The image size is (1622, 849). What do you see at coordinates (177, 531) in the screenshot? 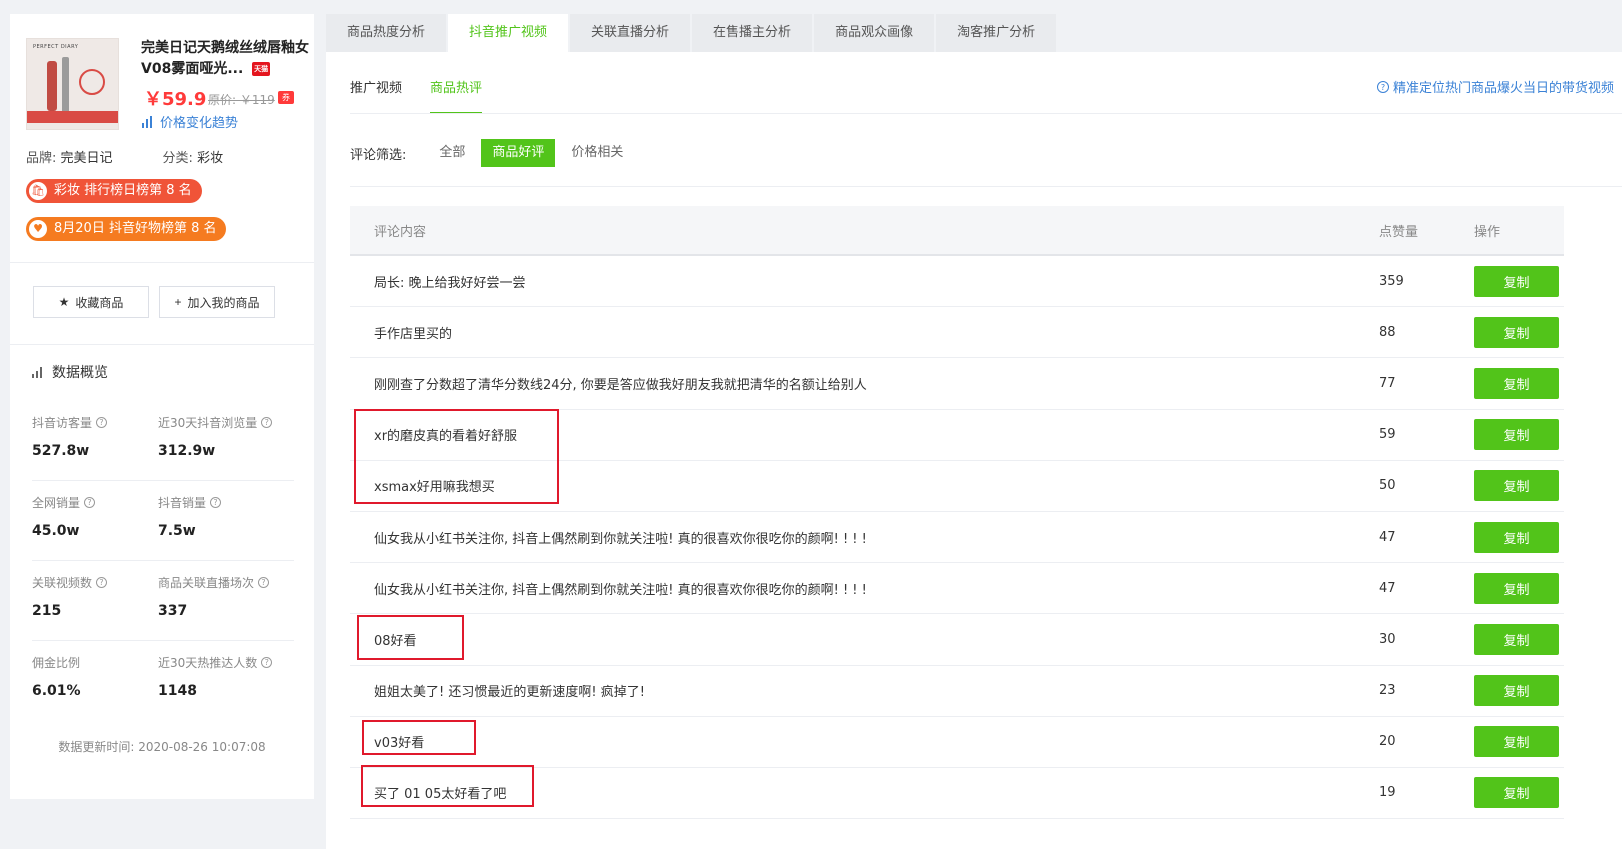
I see `stat-value: 7.5w` at bounding box center [177, 531].